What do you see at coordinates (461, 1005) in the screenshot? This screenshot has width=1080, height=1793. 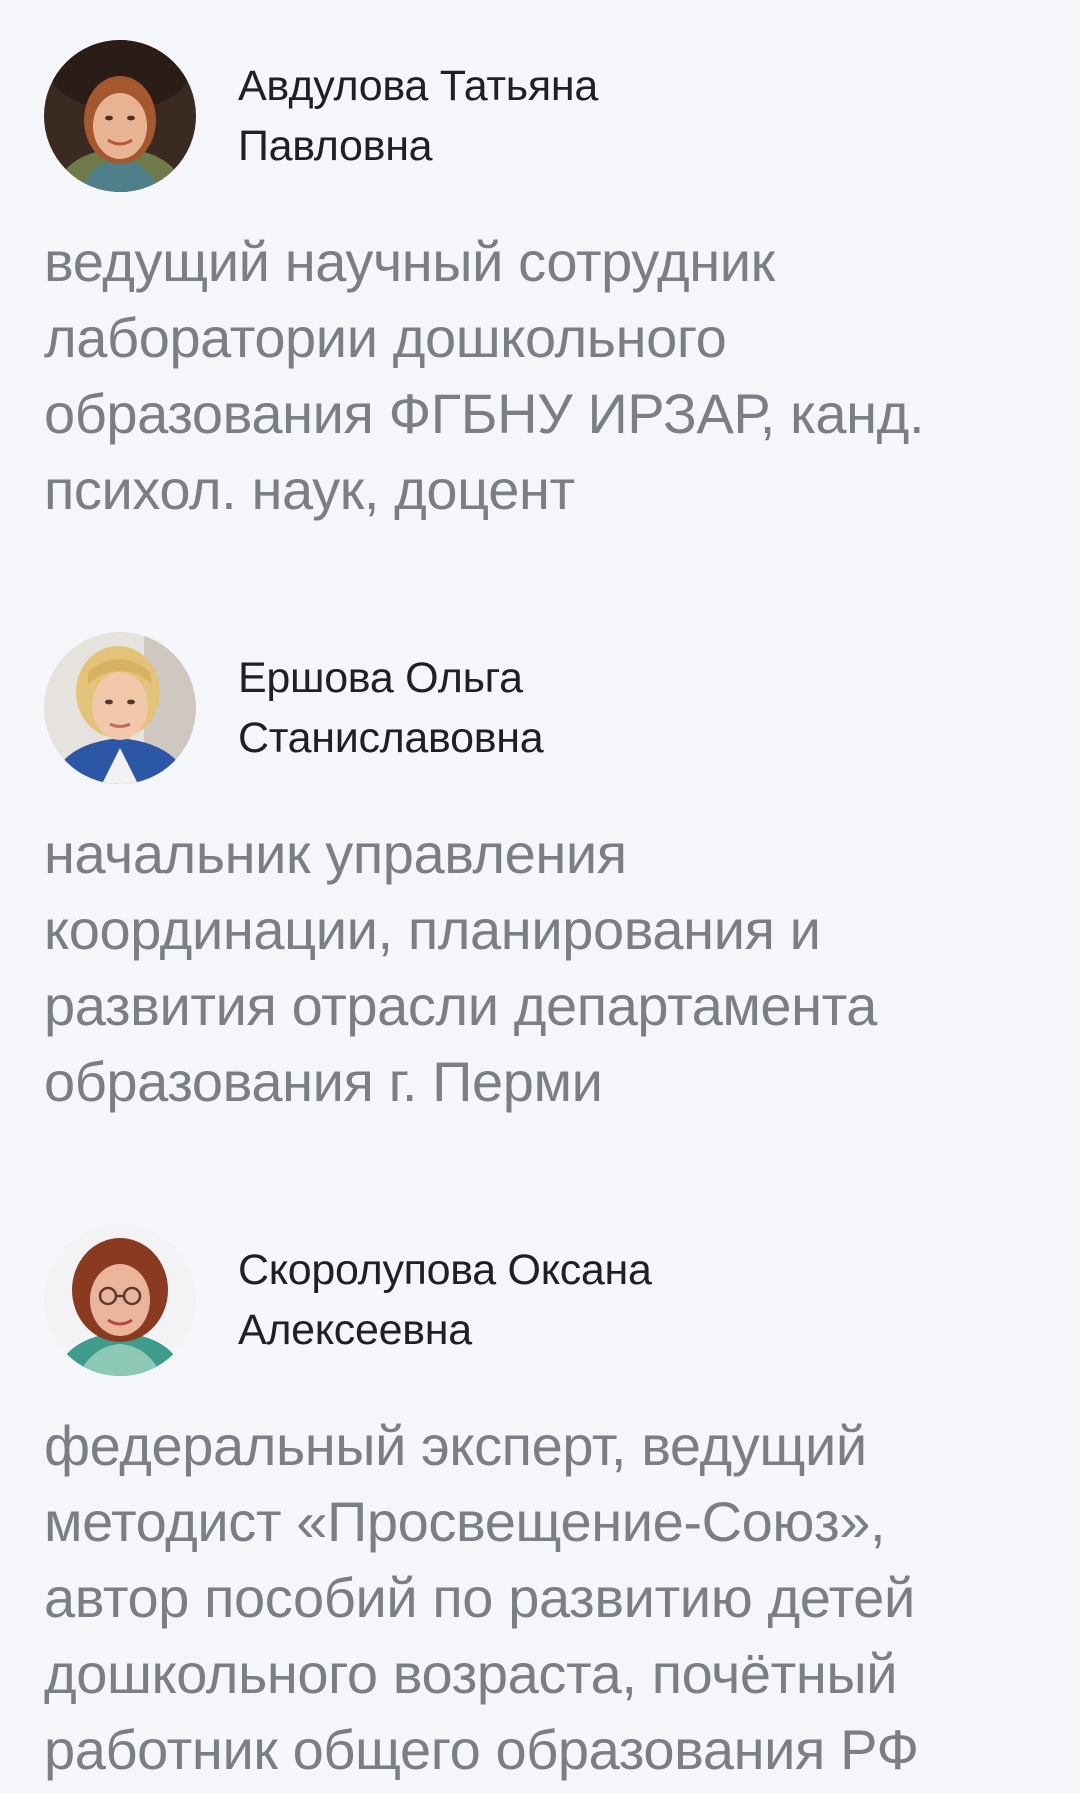 I see `role-line: развития отрасли департамента` at bounding box center [461, 1005].